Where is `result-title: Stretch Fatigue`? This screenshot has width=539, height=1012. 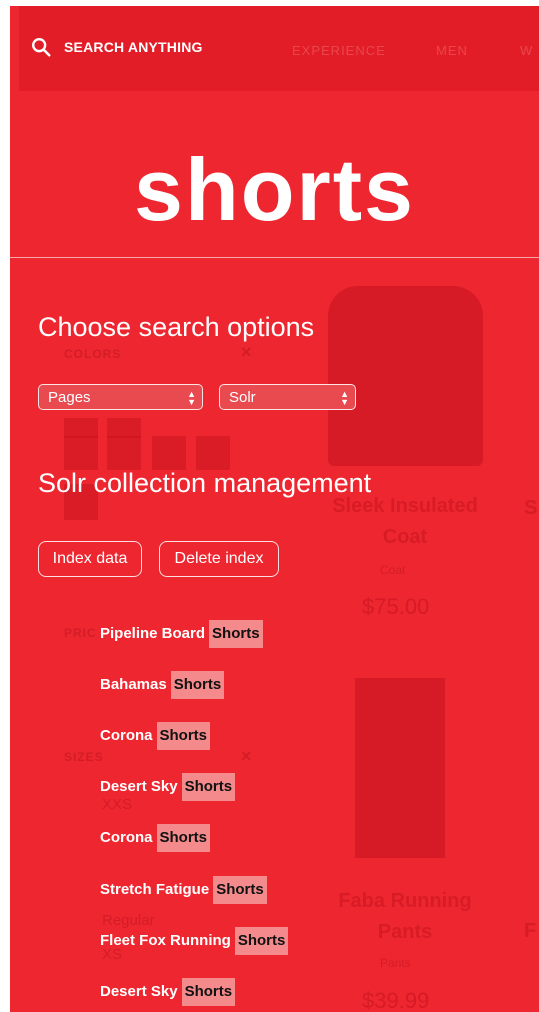
result-title: Stretch Fatigue is located at coordinates (155, 889).